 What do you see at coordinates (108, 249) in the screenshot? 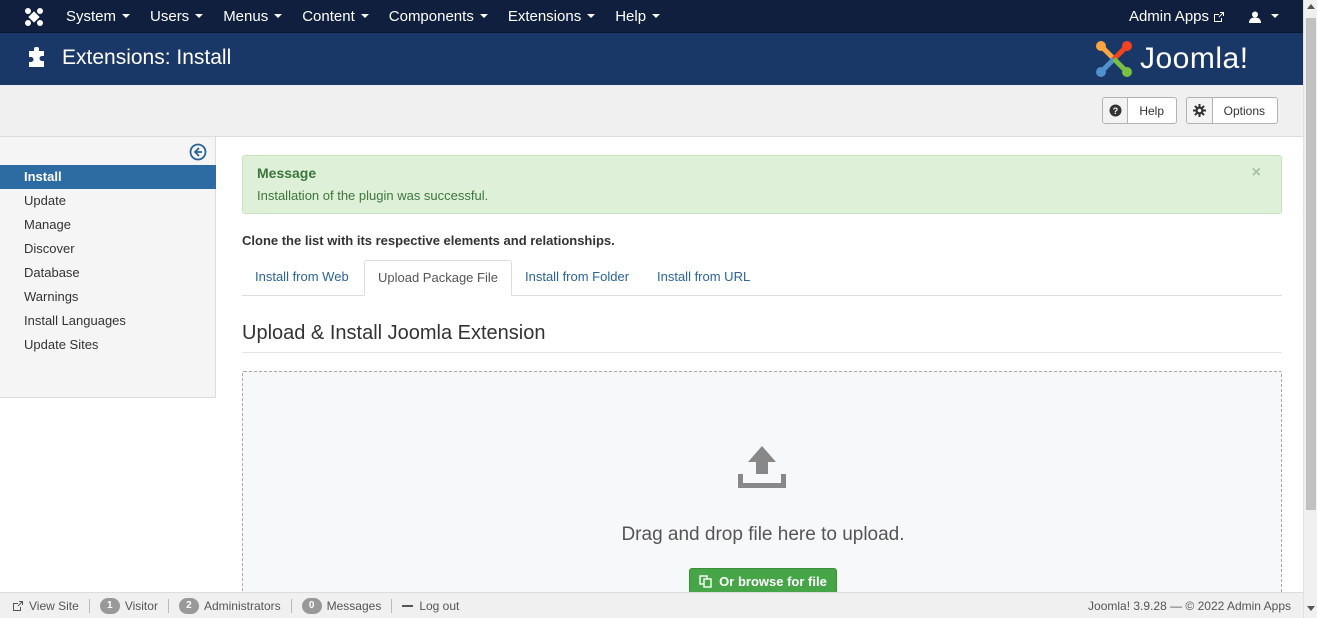
I see `sidebar-item-discover: Discover` at bounding box center [108, 249].